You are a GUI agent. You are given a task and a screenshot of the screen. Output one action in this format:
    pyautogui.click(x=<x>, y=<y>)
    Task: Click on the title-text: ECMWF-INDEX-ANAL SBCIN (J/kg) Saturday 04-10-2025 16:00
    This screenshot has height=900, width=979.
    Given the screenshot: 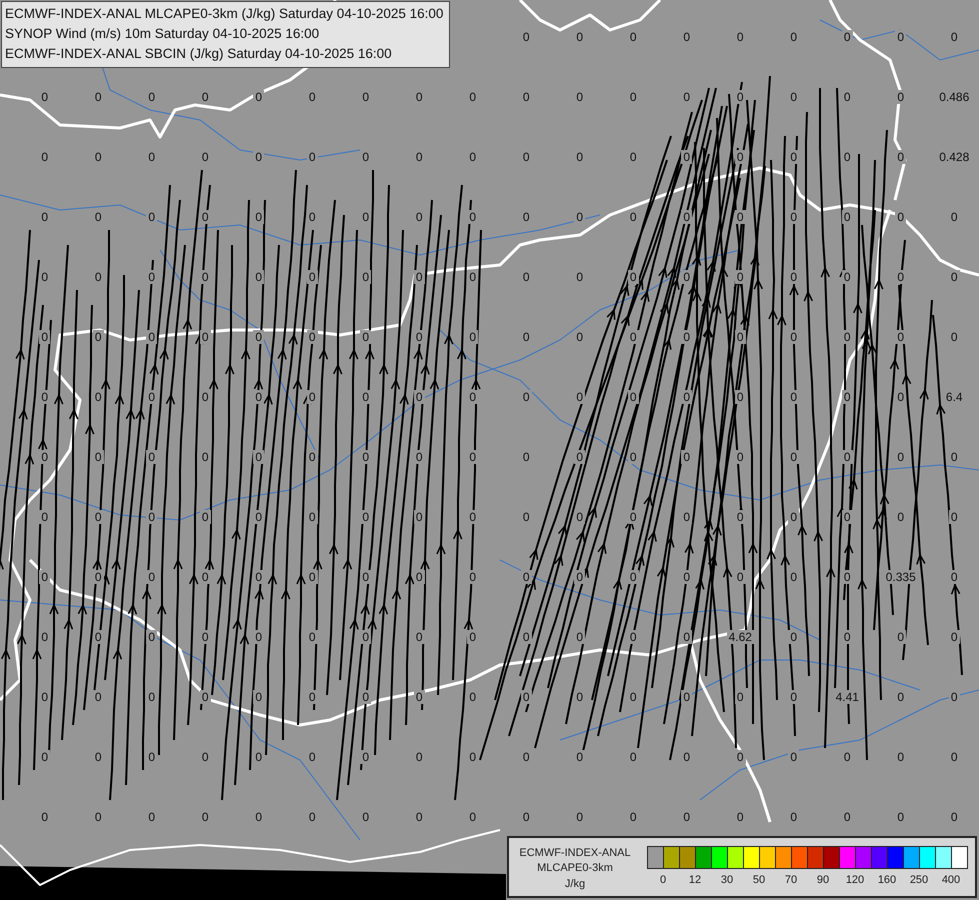 What is the action you would take?
    pyautogui.click(x=199, y=54)
    